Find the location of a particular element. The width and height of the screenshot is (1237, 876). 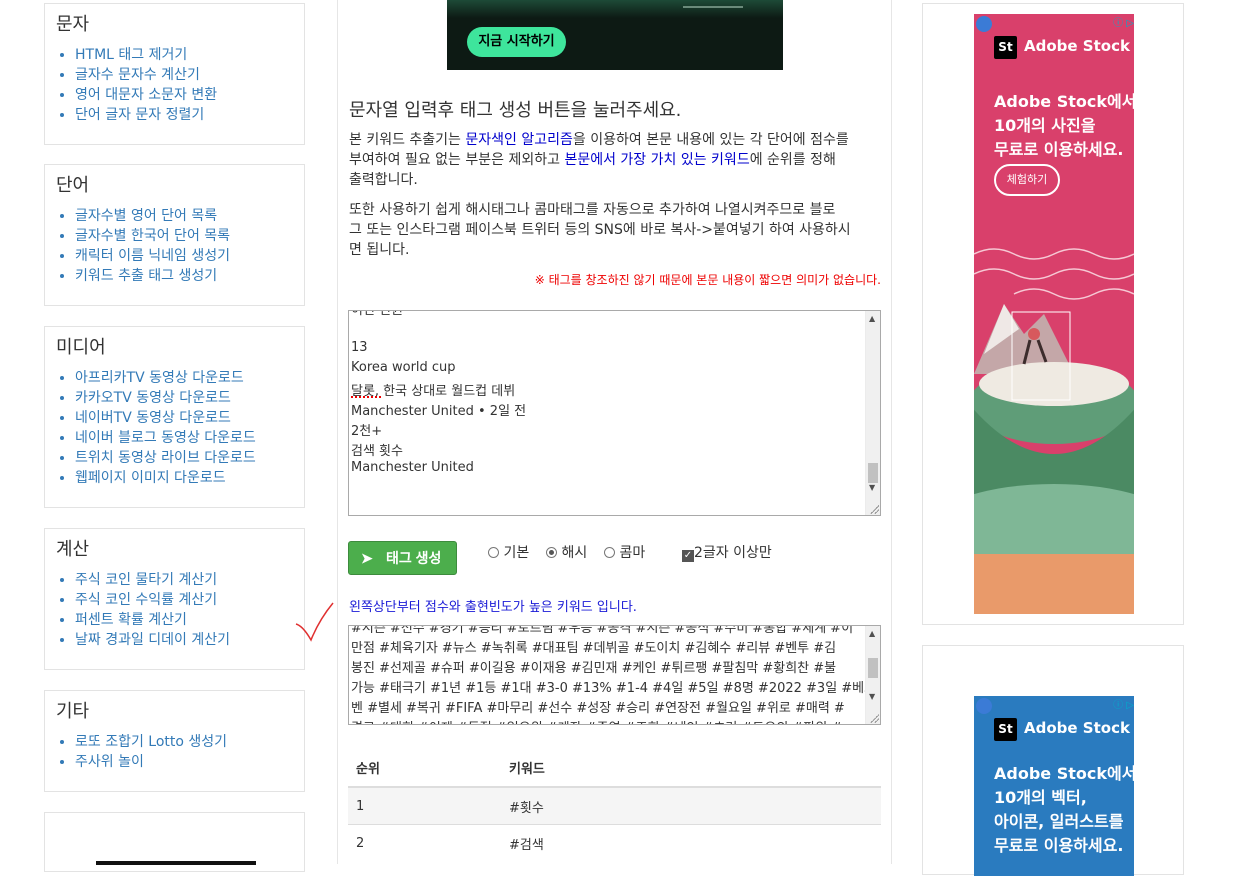

page-title: 문자열 입력후 태그 생성 버튼을 눌러주세요. is located at coordinates (515, 110).